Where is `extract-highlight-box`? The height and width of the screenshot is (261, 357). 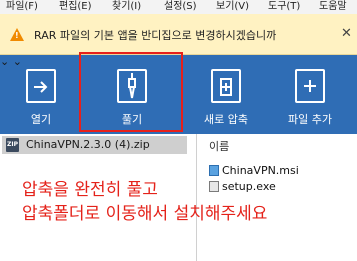 extract-highlight-box is located at coordinates (131, 92).